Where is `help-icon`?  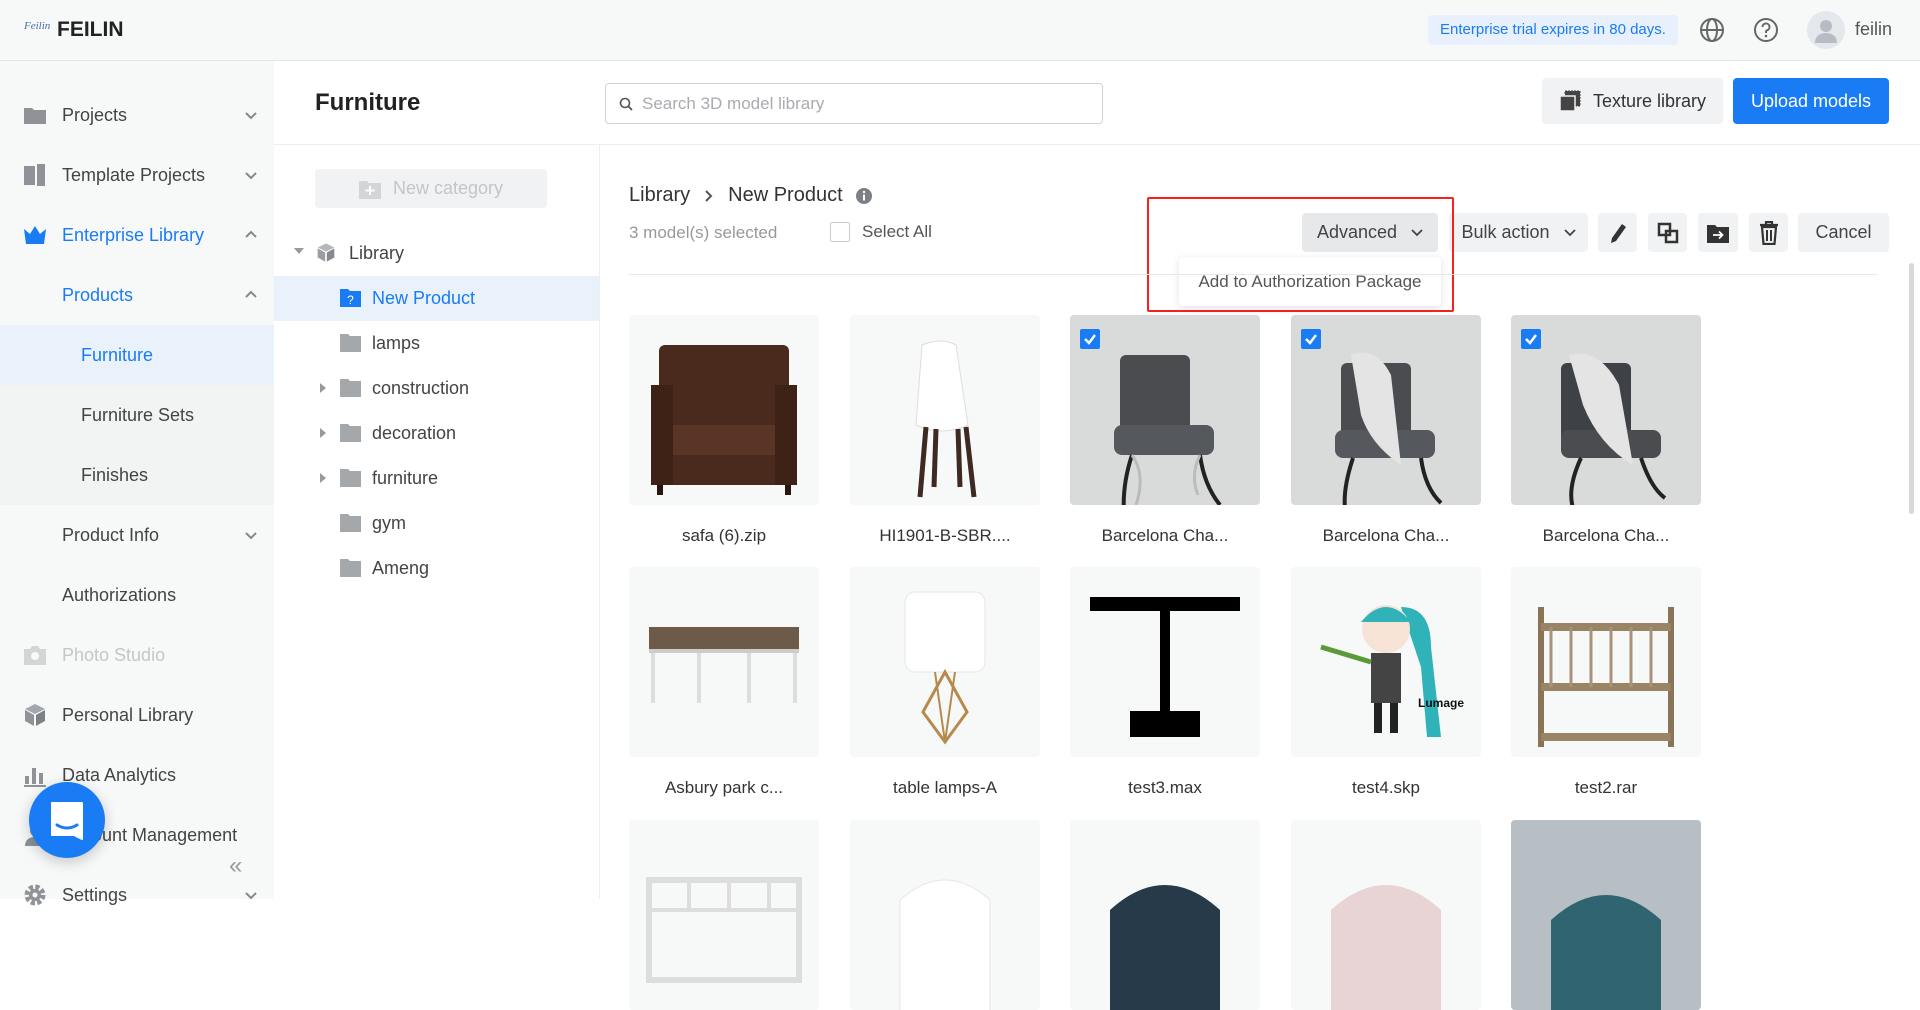 help-icon is located at coordinates (1766, 30).